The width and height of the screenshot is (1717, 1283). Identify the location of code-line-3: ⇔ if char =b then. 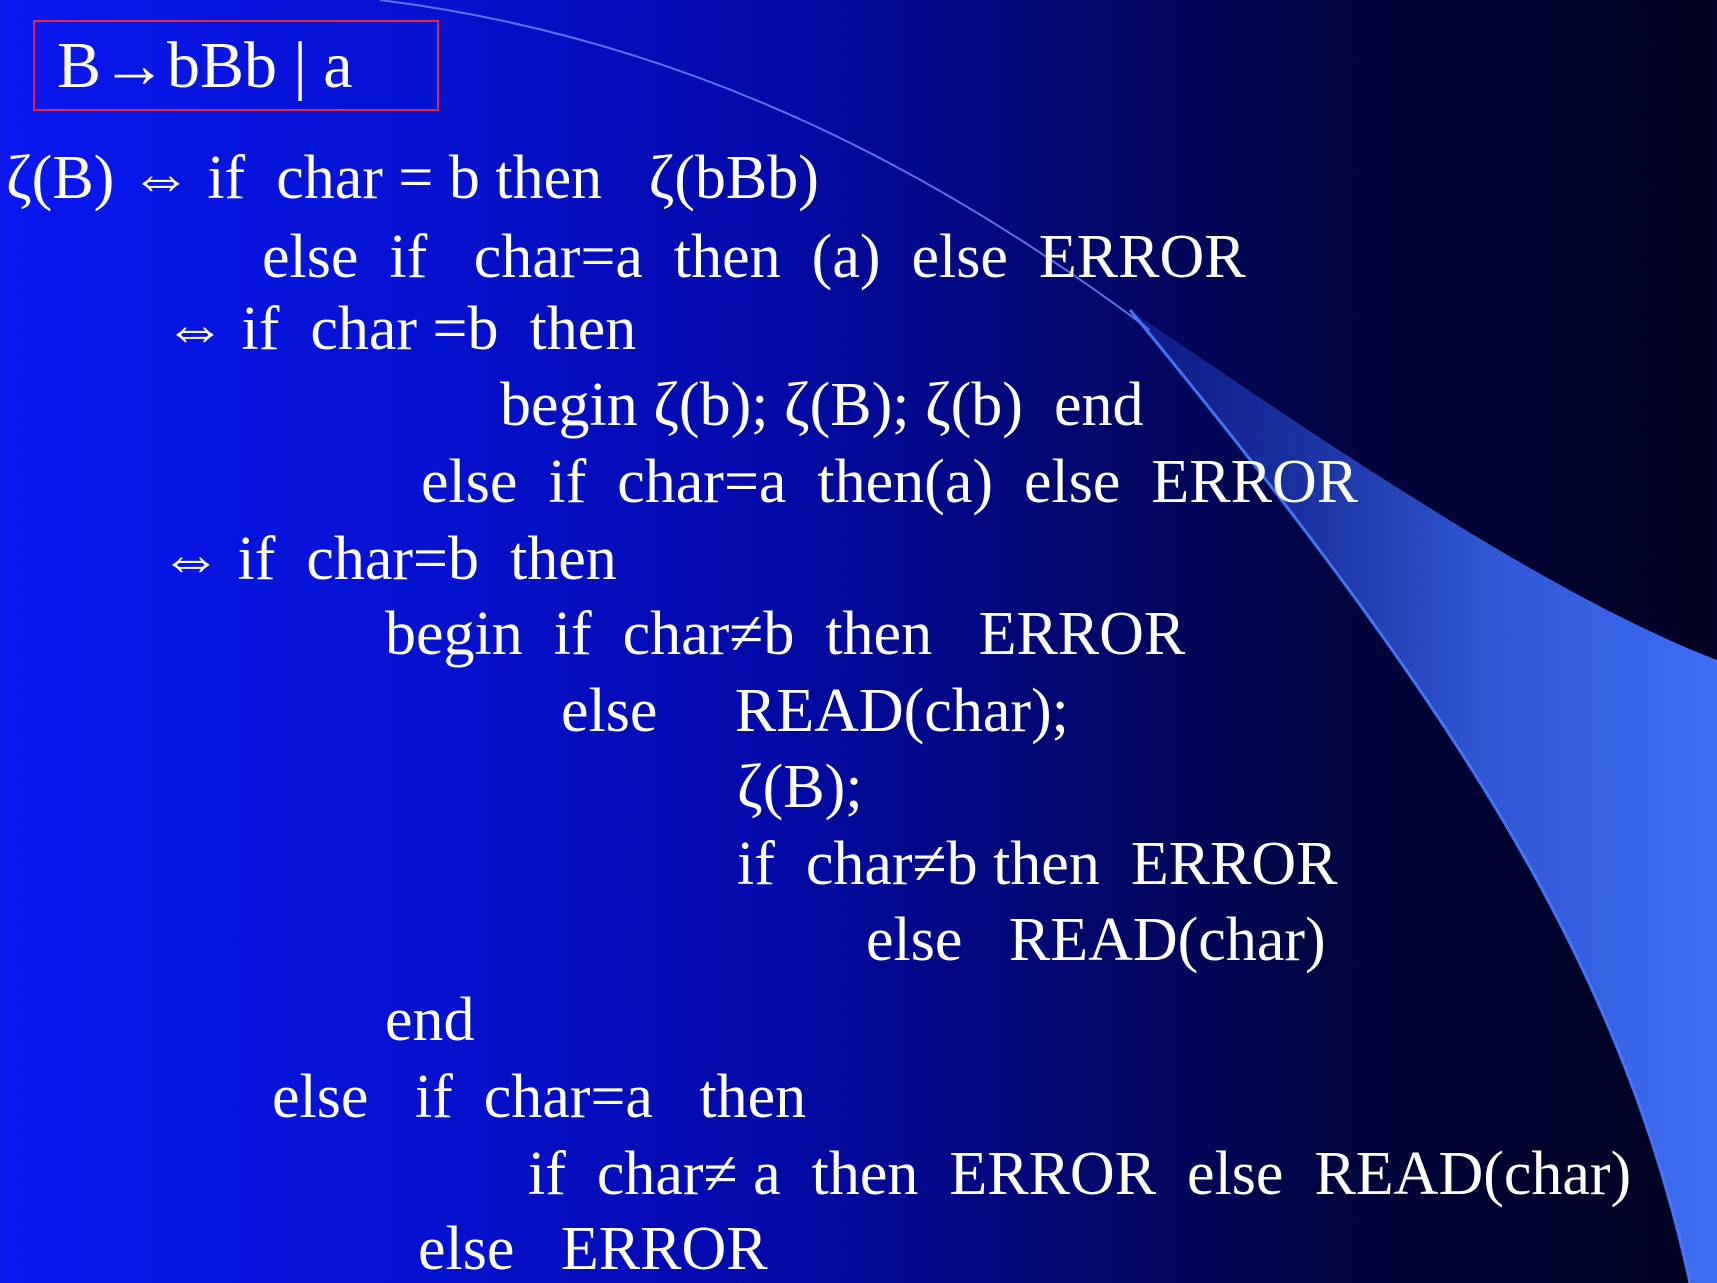
(400, 329).